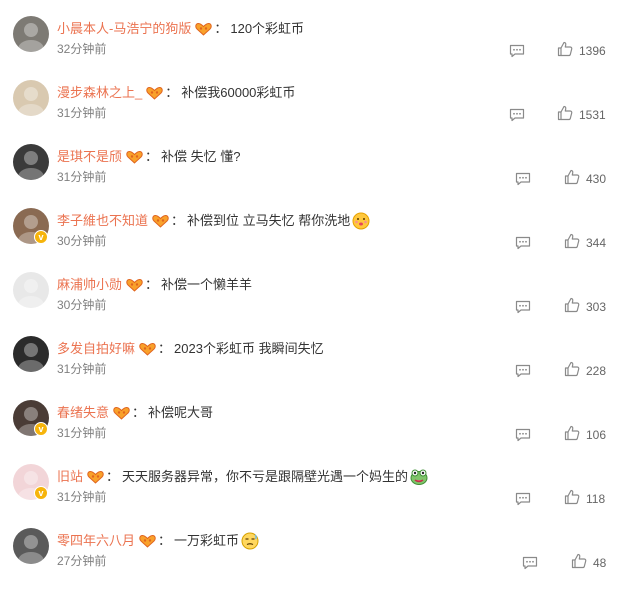  Describe the element at coordinates (238, 92) in the screenshot. I see `comment-text: 补偿我60000彩虹币` at that location.